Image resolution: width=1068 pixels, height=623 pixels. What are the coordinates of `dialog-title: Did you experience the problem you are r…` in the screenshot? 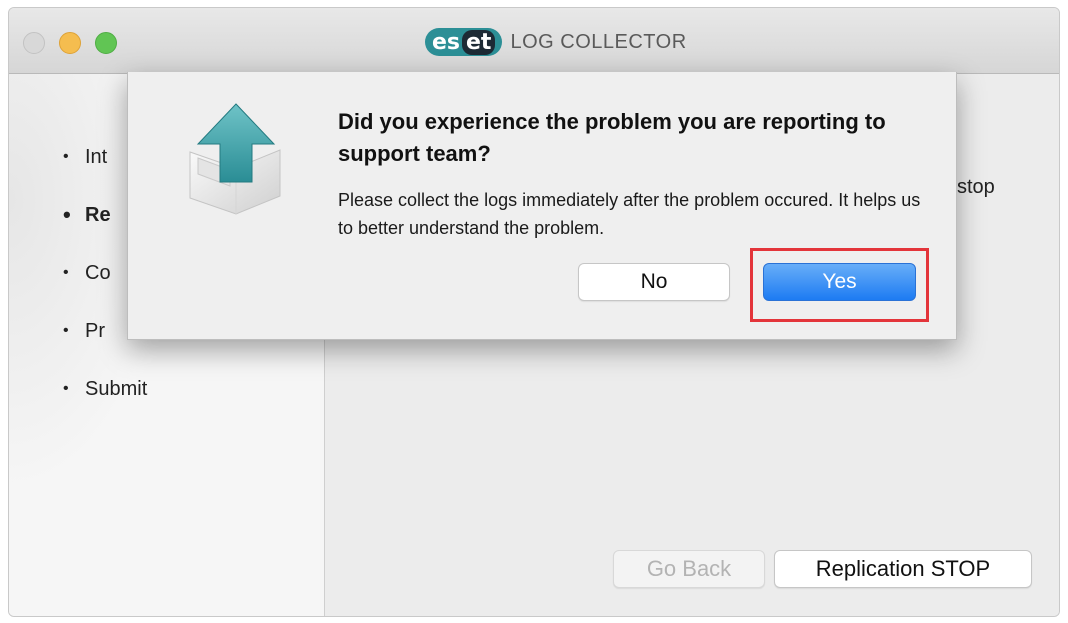 It's located at (612, 137).